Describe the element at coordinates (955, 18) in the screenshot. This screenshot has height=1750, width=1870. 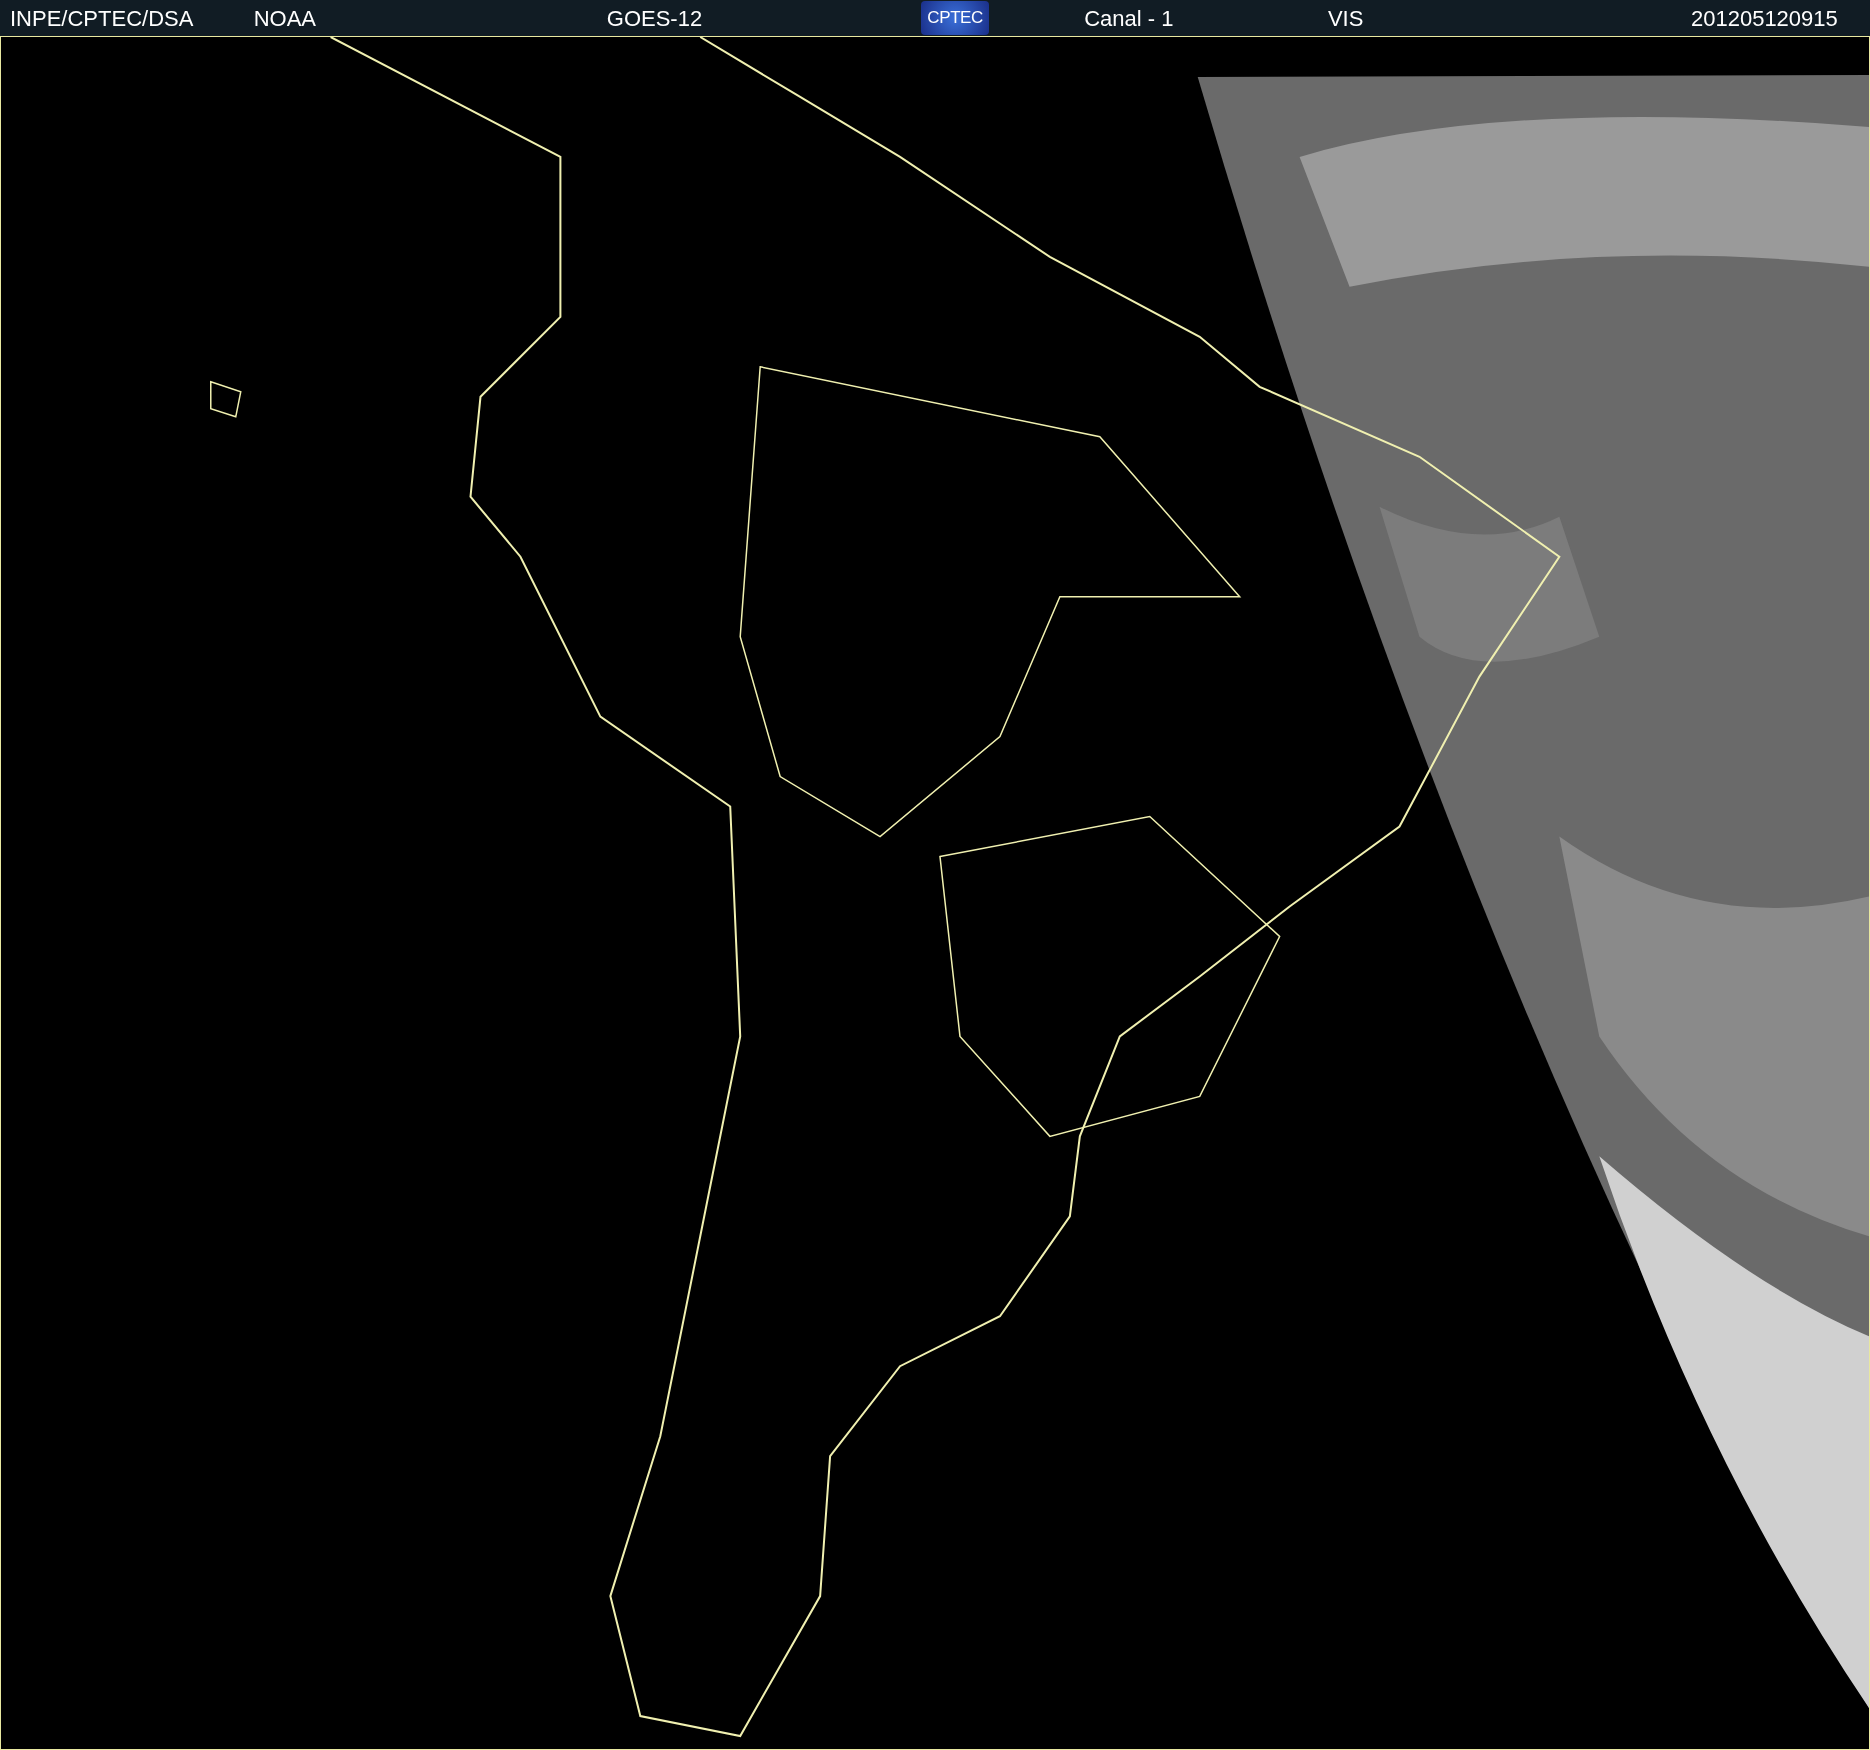
I see `agency-logo: CPTEC` at that location.